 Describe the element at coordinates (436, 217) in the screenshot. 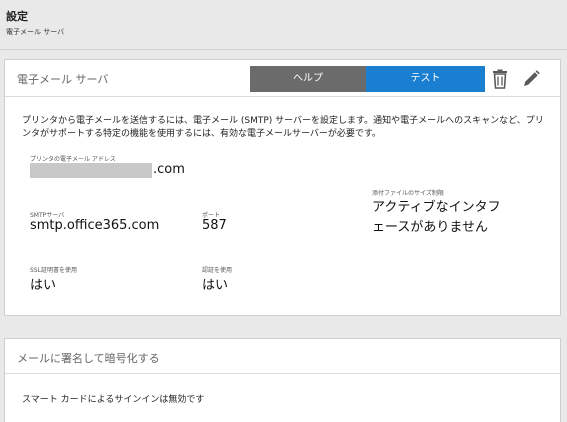

I see `attachment-limit-value: アクティブなインタフェースがありません` at that location.